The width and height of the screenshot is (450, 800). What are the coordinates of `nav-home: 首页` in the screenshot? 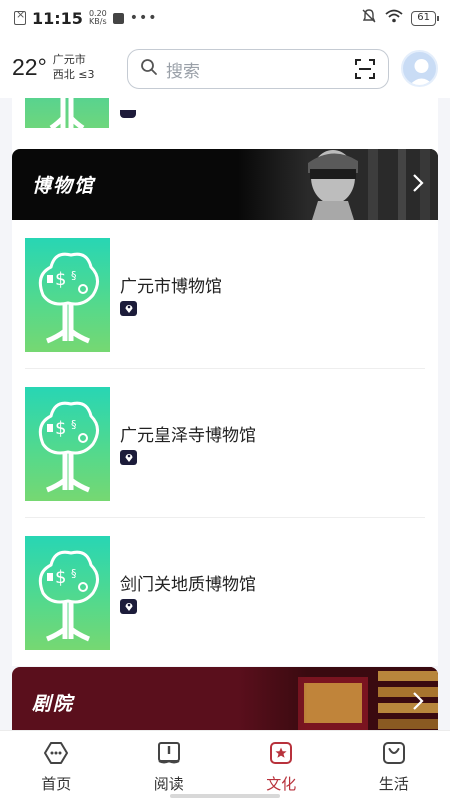 It's located at (56, 765).